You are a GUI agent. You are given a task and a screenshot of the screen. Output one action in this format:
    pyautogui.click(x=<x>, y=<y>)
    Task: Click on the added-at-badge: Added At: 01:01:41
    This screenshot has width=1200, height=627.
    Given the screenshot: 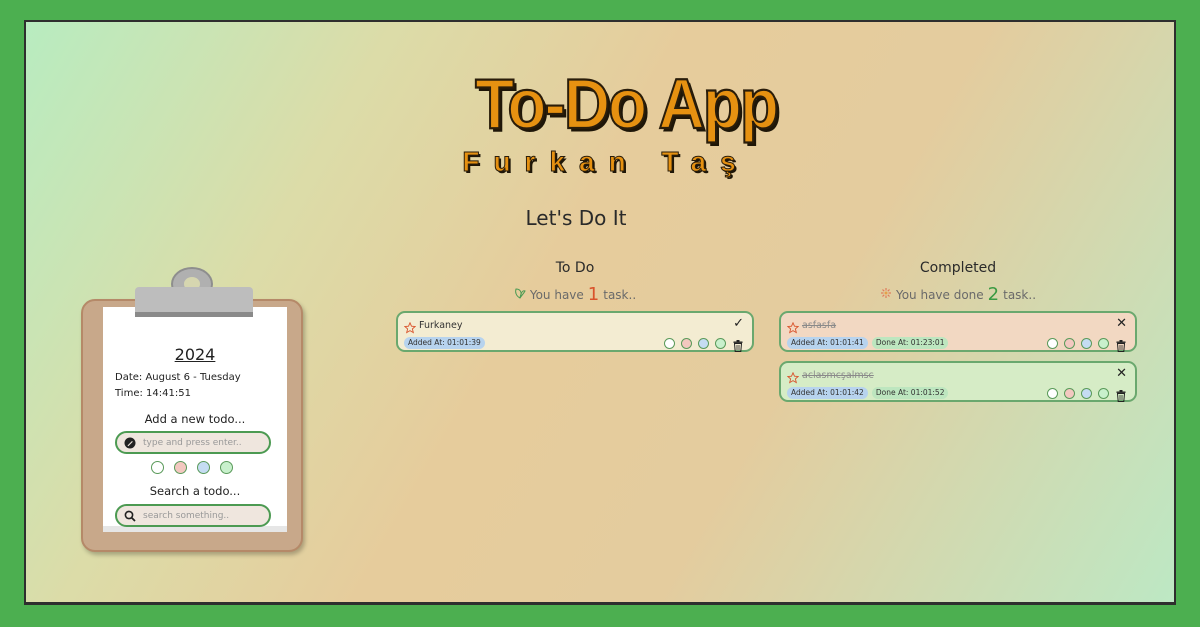 What is the action you would take?
    pyautogui.click(x=827, y=343)
    